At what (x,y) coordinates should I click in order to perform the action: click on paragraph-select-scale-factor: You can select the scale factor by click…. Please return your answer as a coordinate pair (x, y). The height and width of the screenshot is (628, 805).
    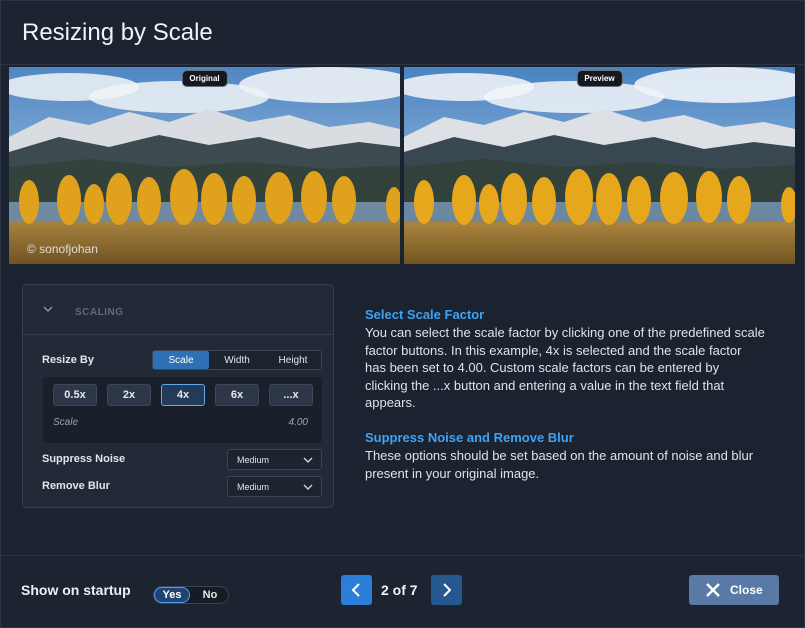
    Looking at the image, I should click on (565, 367).